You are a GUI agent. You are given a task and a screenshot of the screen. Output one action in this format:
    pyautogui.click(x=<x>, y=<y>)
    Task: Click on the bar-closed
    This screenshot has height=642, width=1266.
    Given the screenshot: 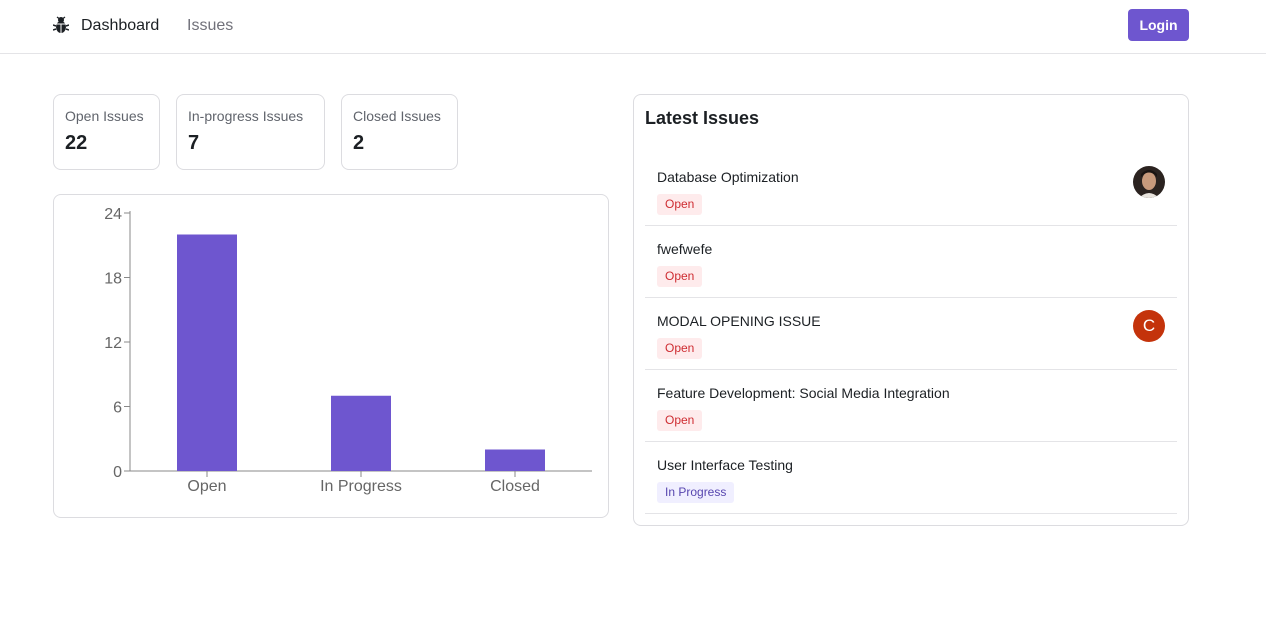 What is the action you would take?
    pyautogui.click(x=515, y=460)
    